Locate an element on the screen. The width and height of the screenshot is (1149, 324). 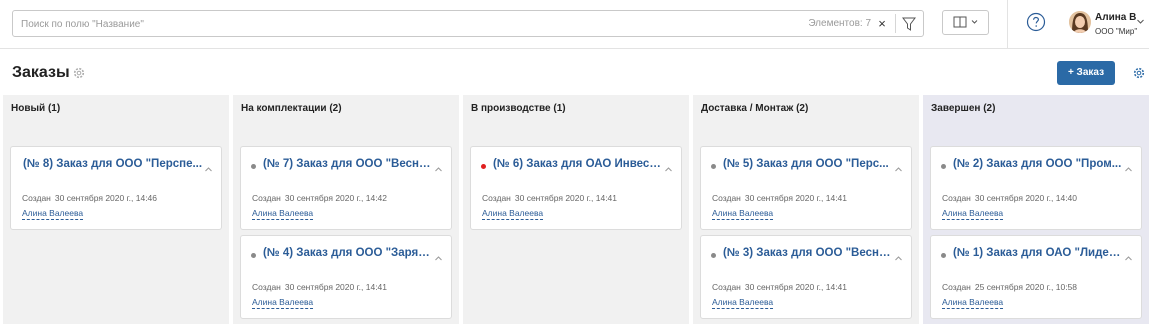
column-header: На комплектации (2) is located at coordinates (291, 108).